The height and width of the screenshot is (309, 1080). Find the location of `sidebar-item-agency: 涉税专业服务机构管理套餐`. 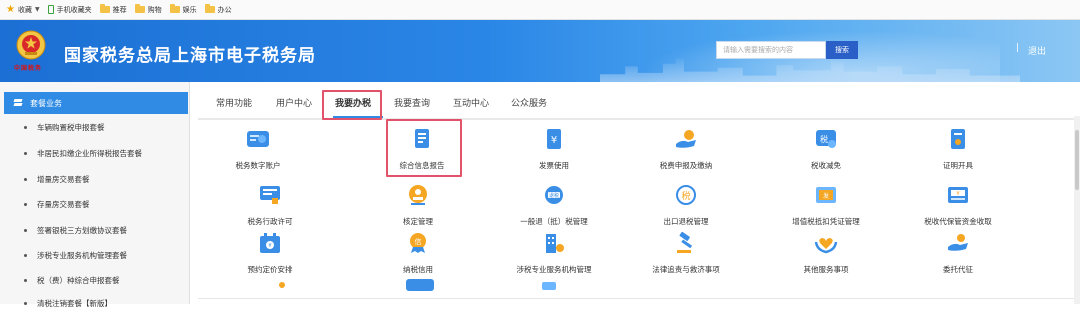

sidebar-item-agency: 涉税专业服务机构管理套餐 is located at coordinates (75, 255).